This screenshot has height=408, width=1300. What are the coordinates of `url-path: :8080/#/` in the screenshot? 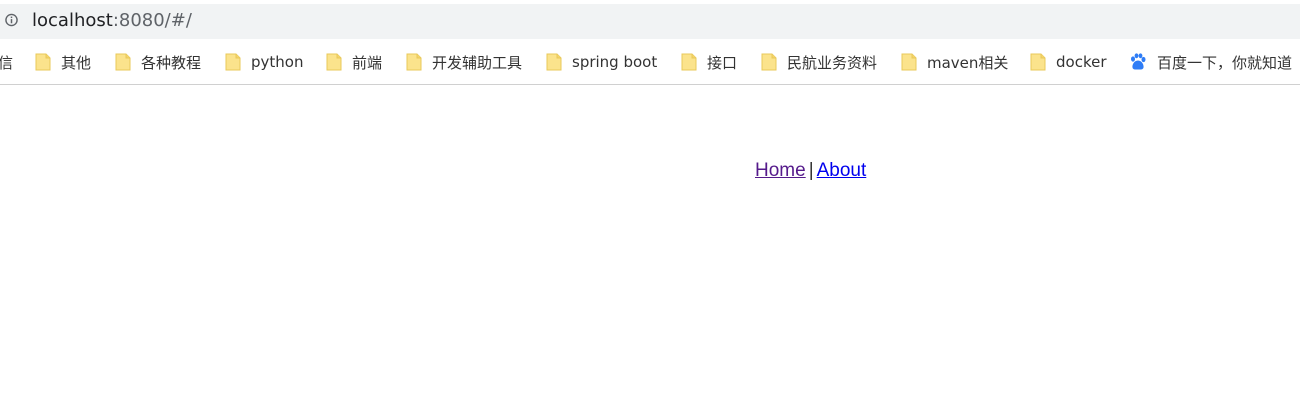 It's located at (152, 20).